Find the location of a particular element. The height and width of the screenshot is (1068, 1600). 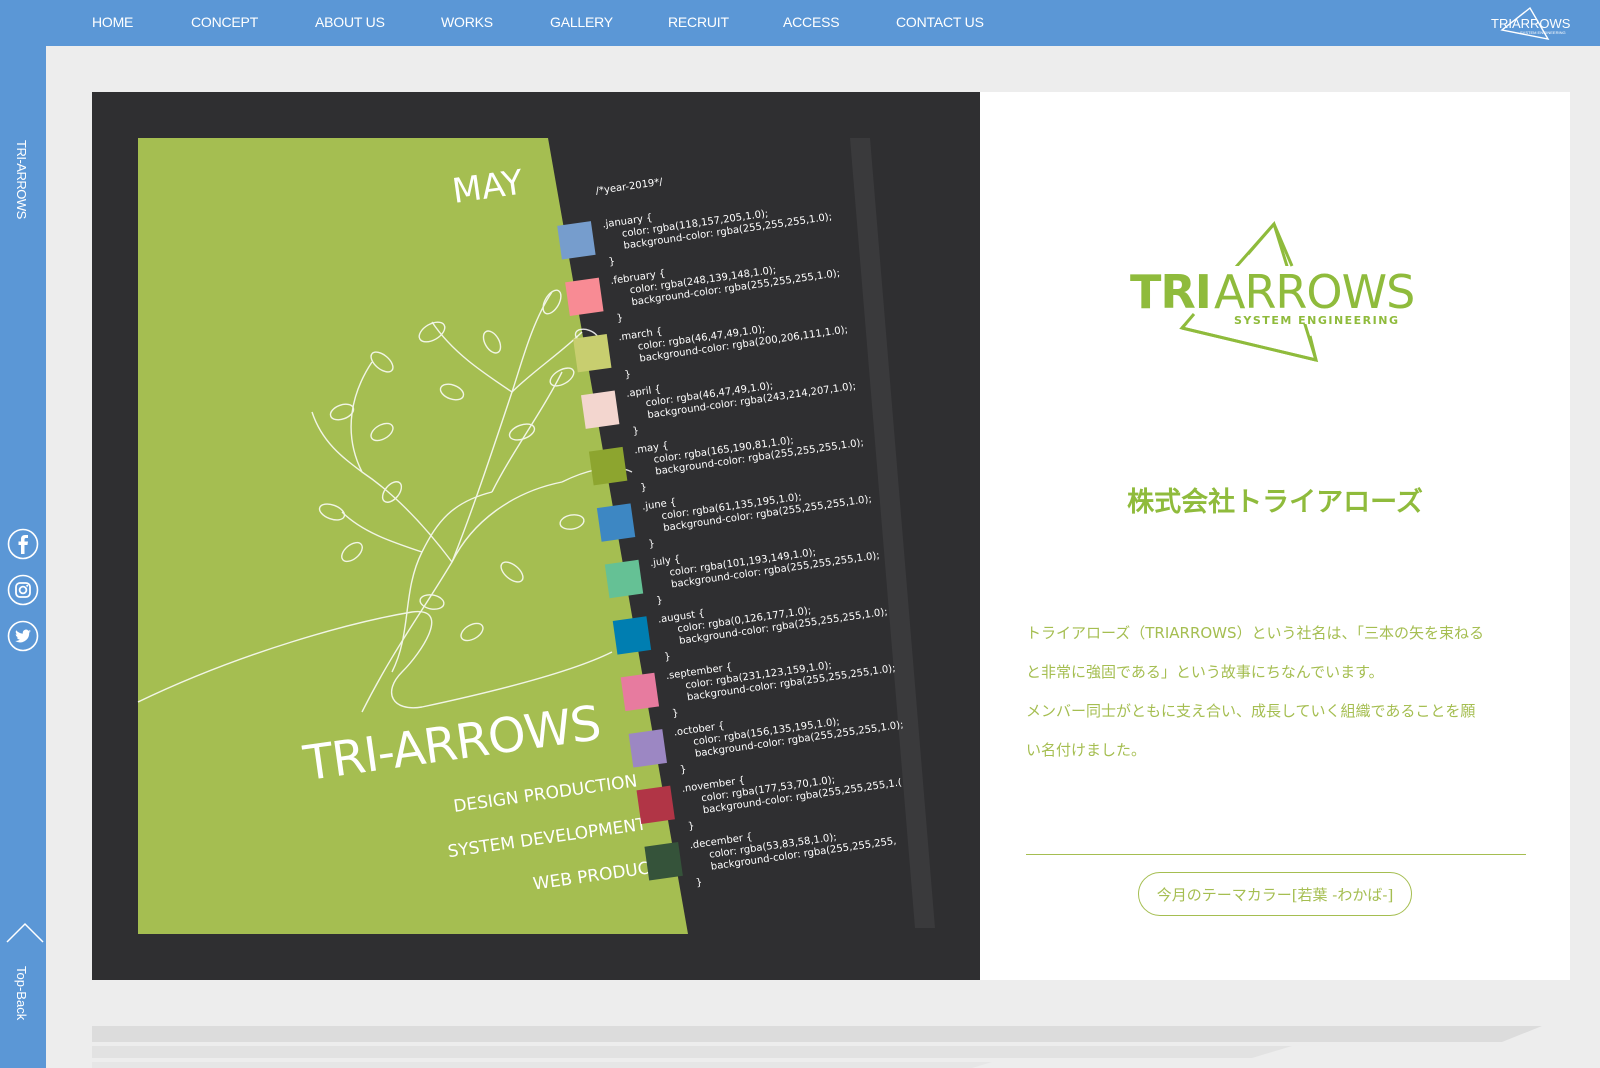

nav-gallery: GALLERY is located at coordinates (581, 22).